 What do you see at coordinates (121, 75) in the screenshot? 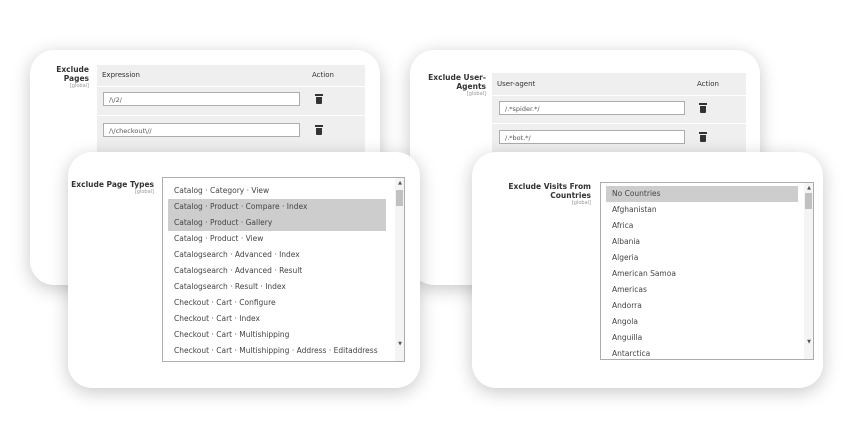
I see `column-header-expression: Expression` at bounding box center [121, 75].